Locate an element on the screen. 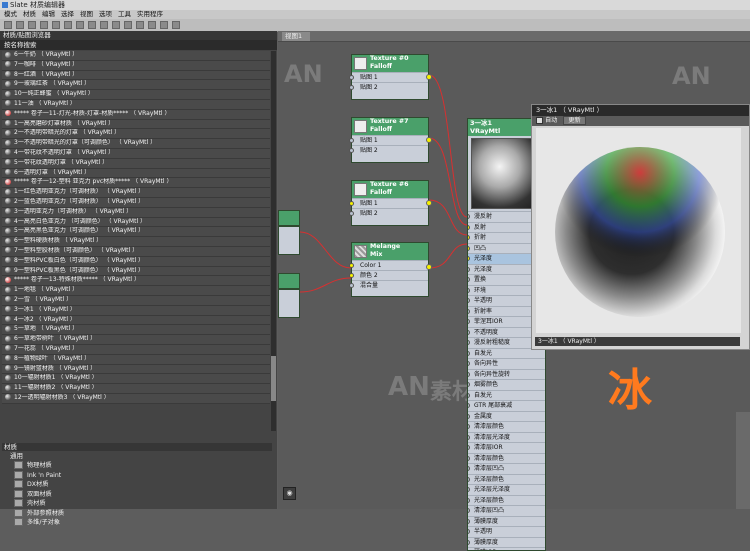  node-slot: 光泽层光泽度 is located at coordinates (506, 489).